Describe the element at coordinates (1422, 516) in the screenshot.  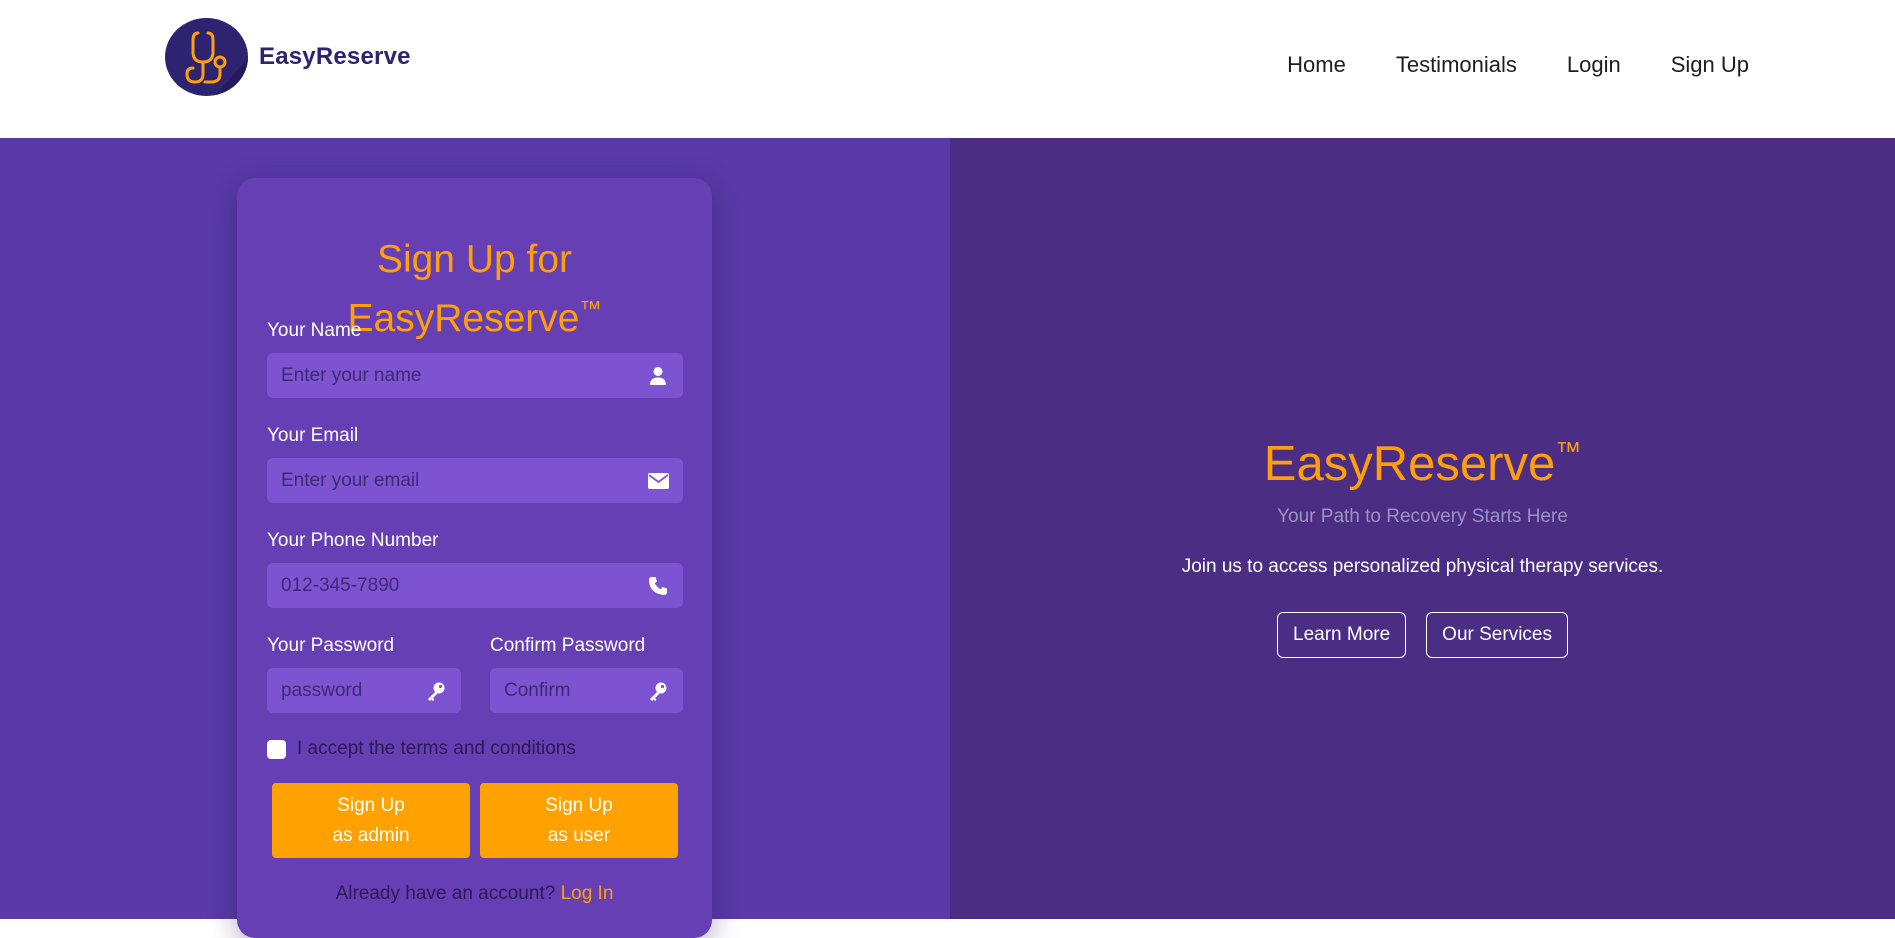
I see `hero-subtitle: Your Path to Recovery Starts Here` at that location.